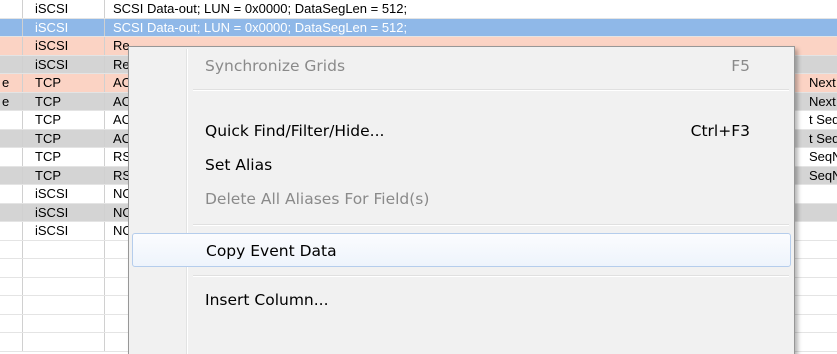  What do you see at coordinates (740, 66) in the screenshot?
I see `menu-item-shortcut: F5` at bounding box center [740, 66].